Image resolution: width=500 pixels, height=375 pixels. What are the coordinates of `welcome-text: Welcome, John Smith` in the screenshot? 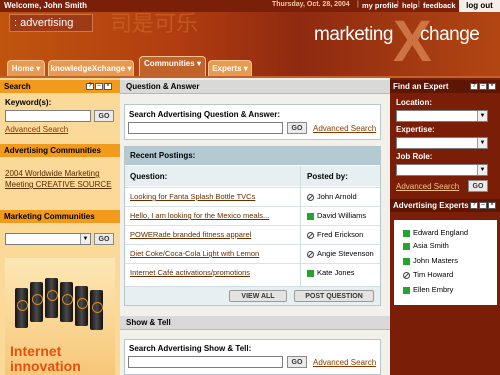 It's located at (45, 5).